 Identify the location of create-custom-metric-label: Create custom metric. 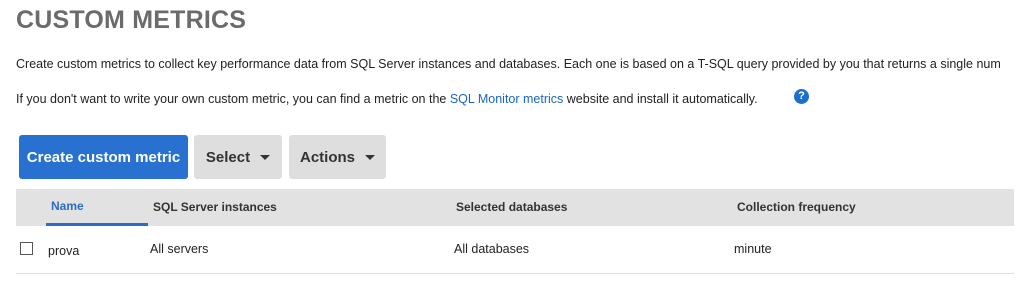
(103, 157).